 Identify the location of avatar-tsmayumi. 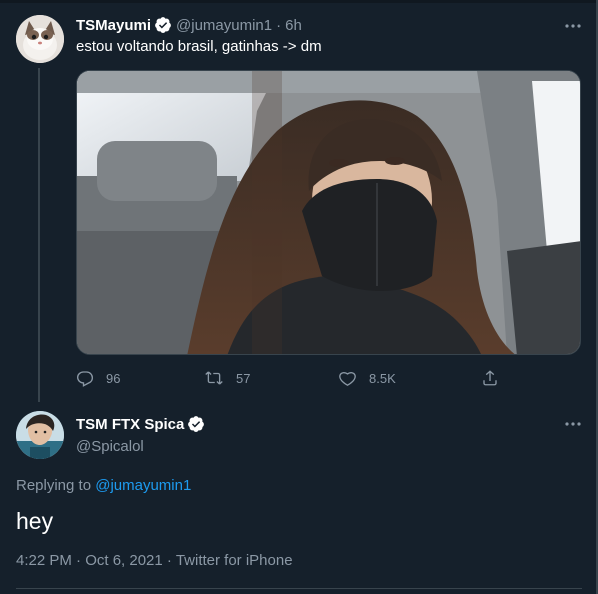
(40, 39).